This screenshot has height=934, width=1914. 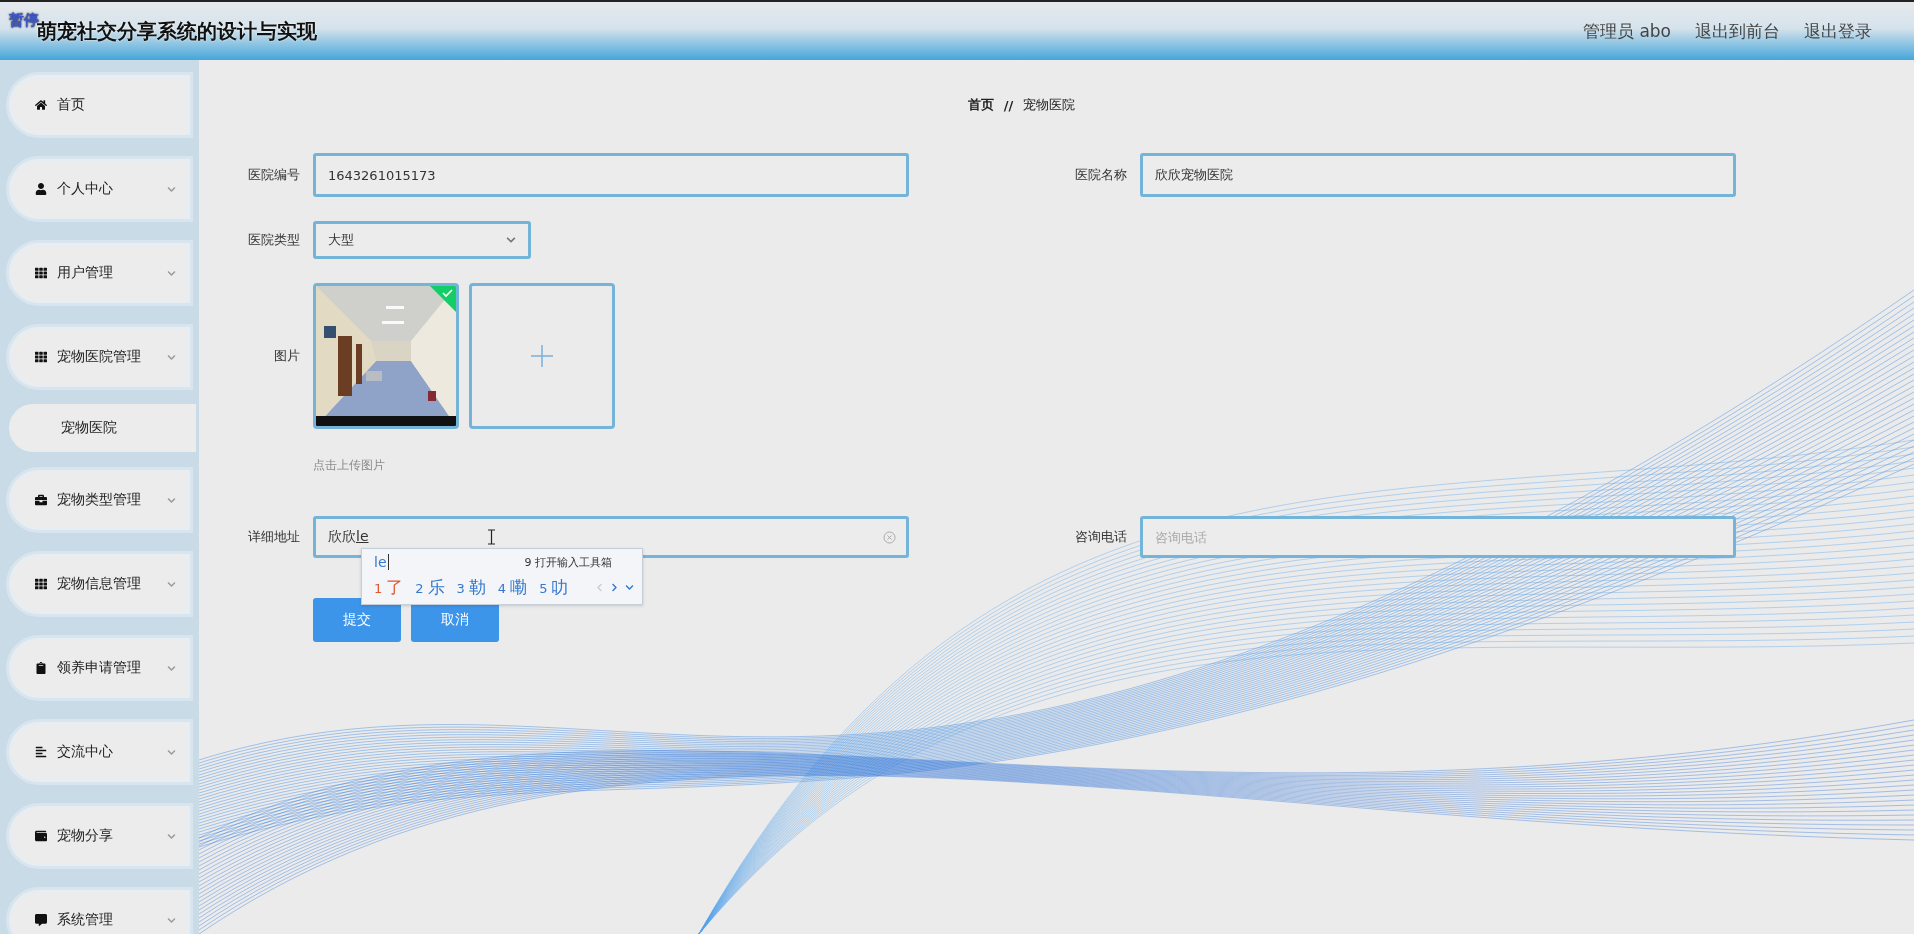 What do you see at coordinates (381, 562) in the screenshot?
I see `ime-composition: le` at bounding box center [381, 562].